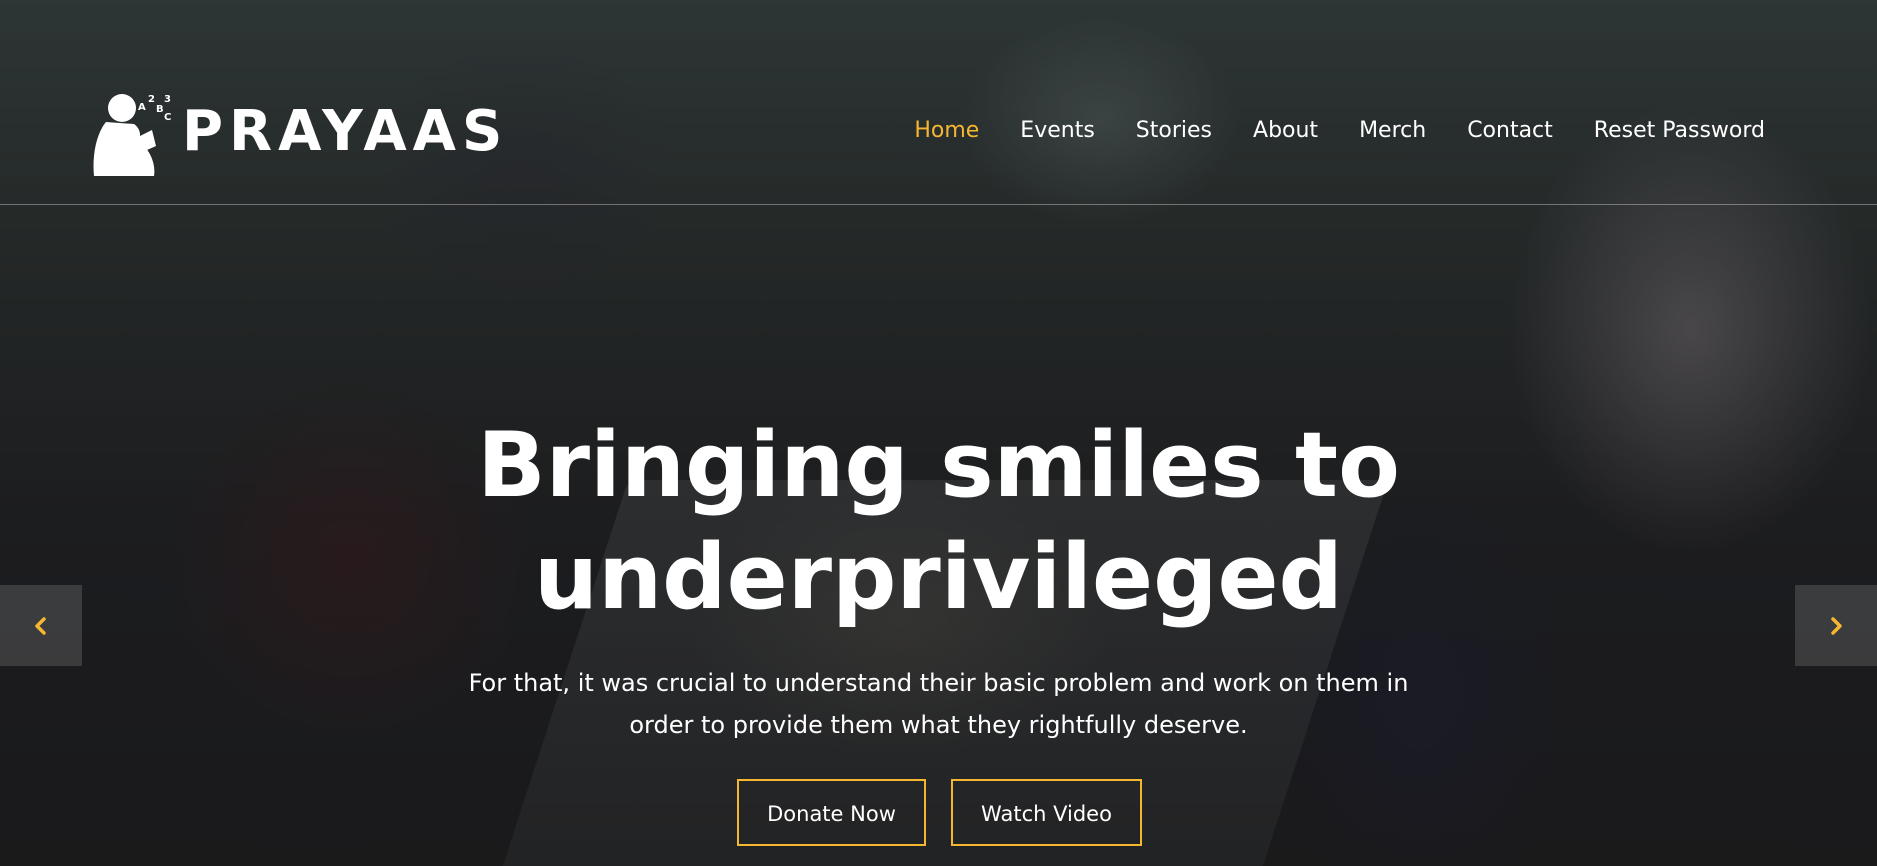 This screenshot has height=866, width=1877. I want to click on logo-glyph: A, so click(142, 107).